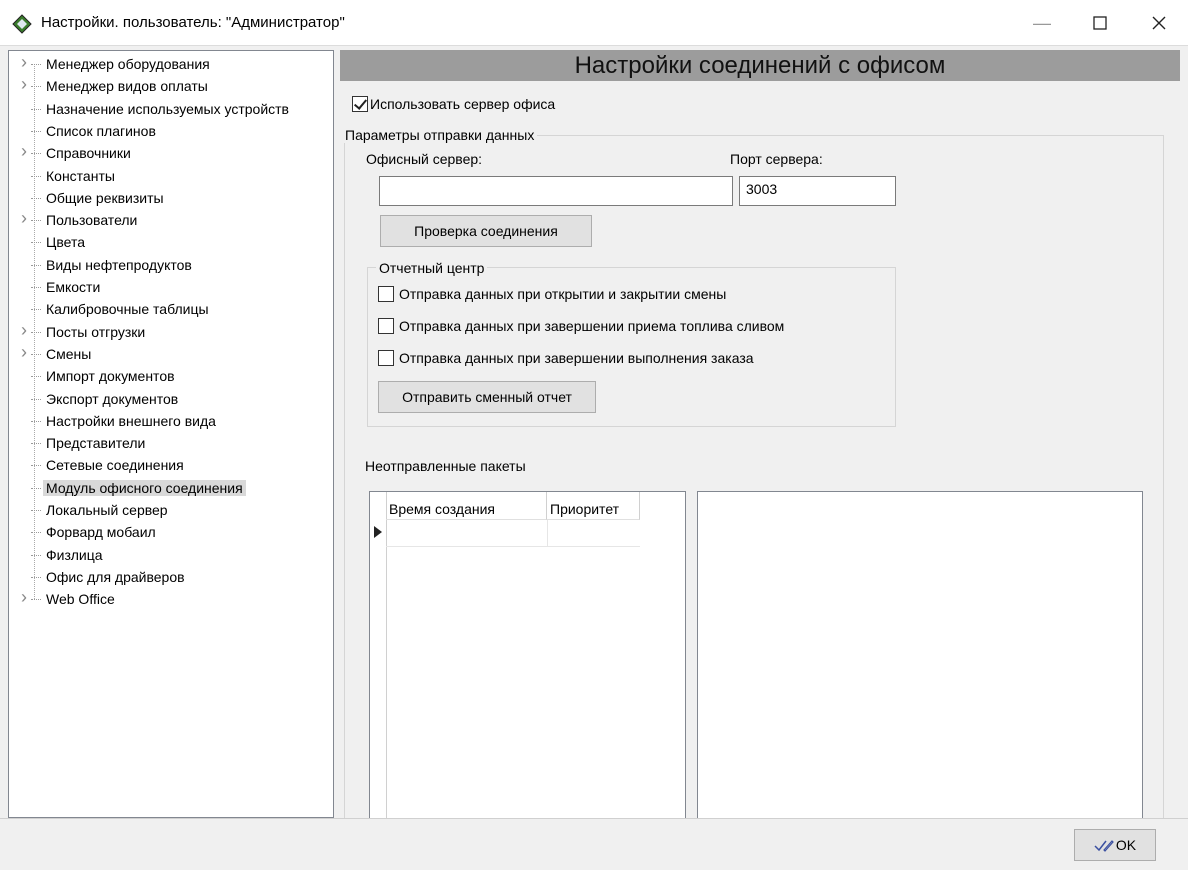 The image size is (1188, 870). What do you see at coordinates (440, 135) in the screenshot?
I see `send-params-title: Параметры отправки данных` at bounding box center [440, 135].